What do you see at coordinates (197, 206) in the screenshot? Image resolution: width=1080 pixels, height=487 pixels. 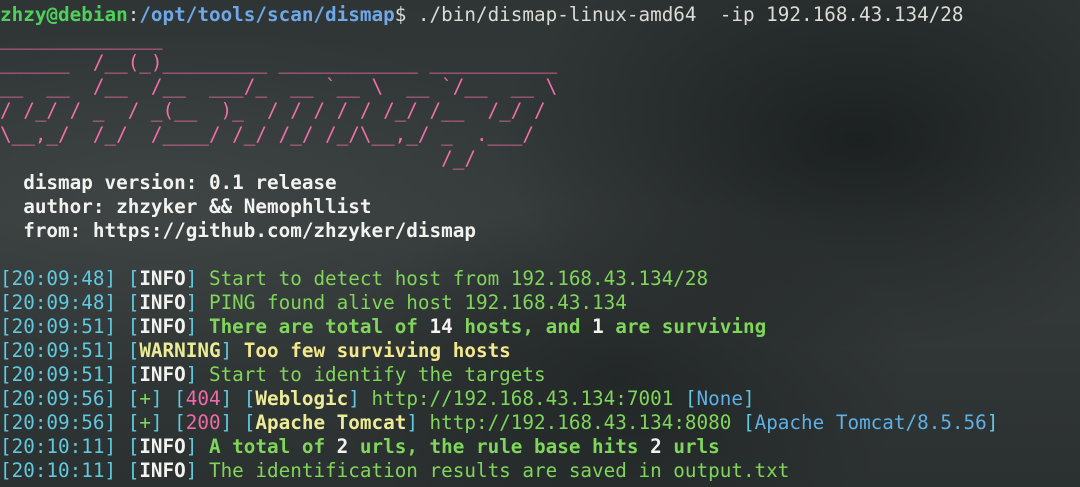 I see `author-text: author: zhzyker && Nemophllist` at bounding box center [197, 206].